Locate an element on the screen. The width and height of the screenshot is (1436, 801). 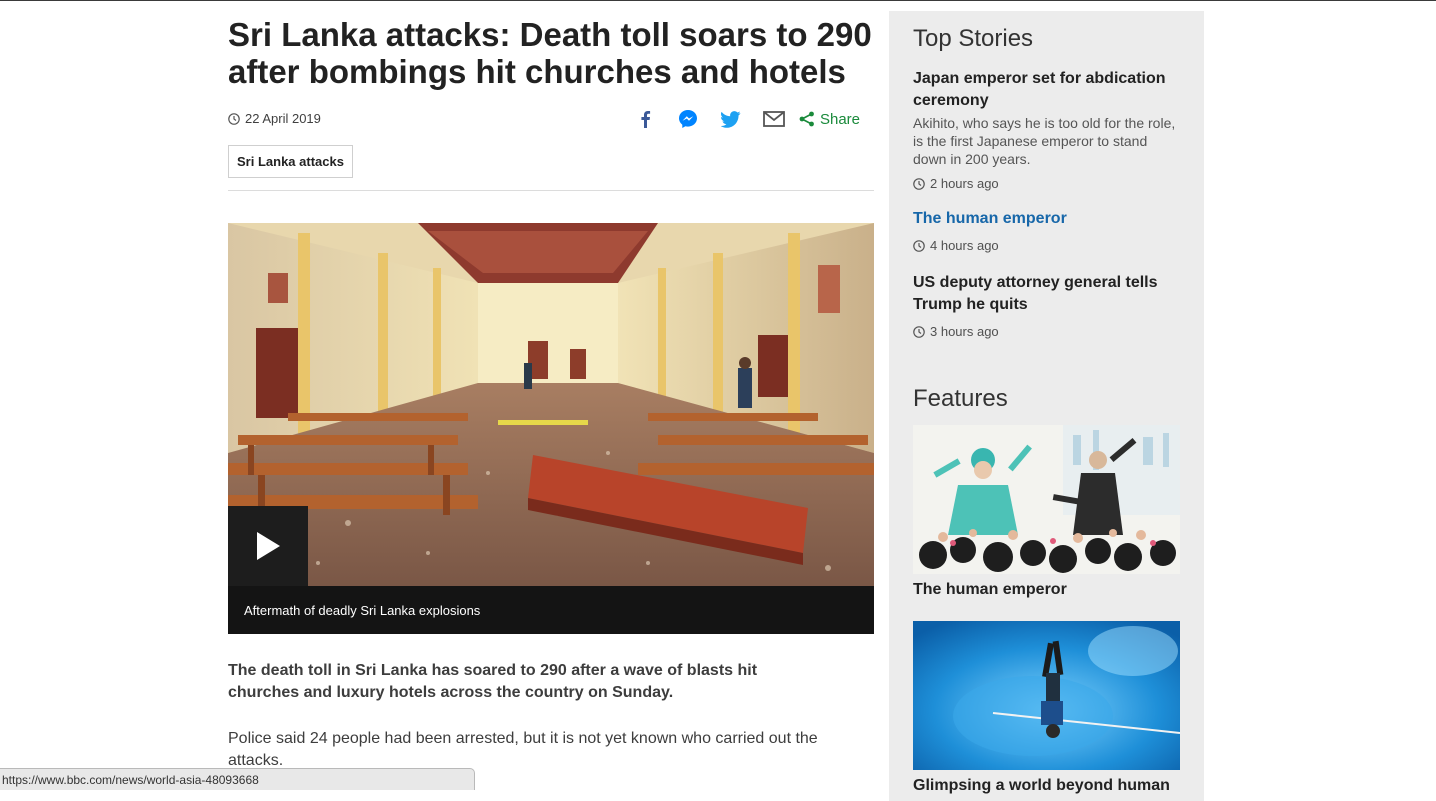
ice-cave-photo is located at coordinates (1046, 695).